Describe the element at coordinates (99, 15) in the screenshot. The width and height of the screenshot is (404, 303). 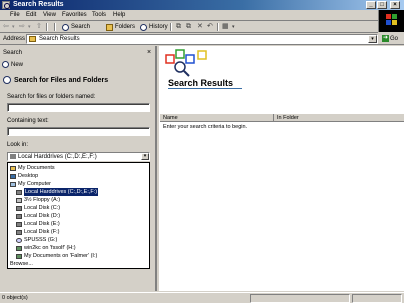
I see `menu-tools: Tools` at that location.